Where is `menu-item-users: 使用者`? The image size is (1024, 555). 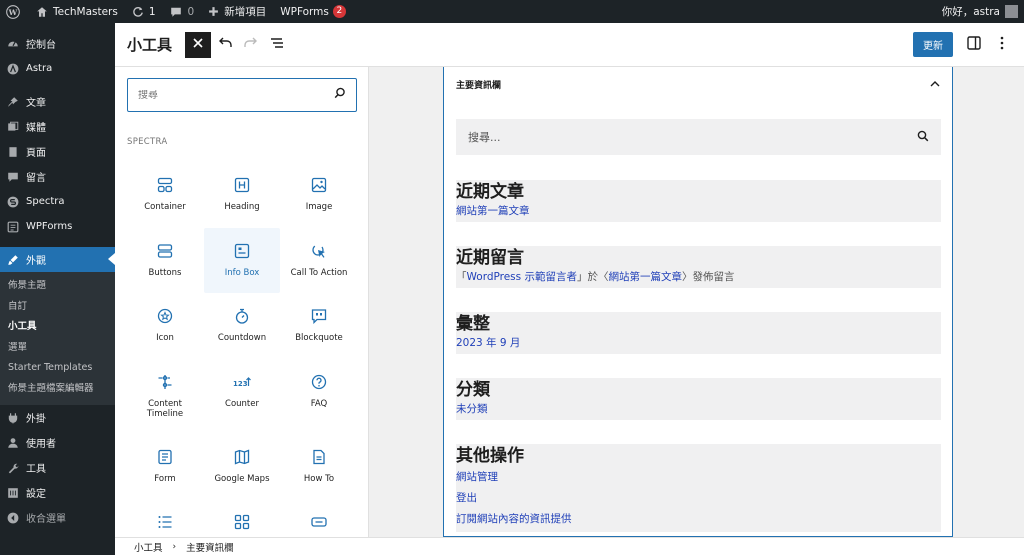
menu-item-users: 使用者 is located at coordinates (57, 442).